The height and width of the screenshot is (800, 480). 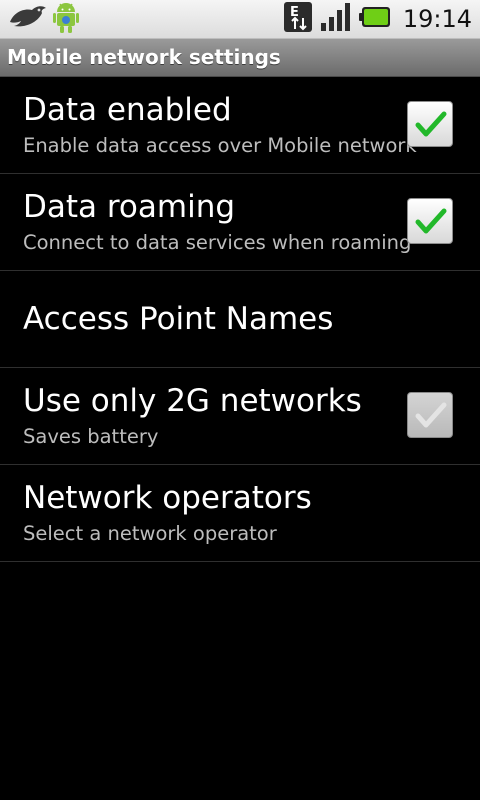 I want to click on notification-icons, so click(x=45, y=19).